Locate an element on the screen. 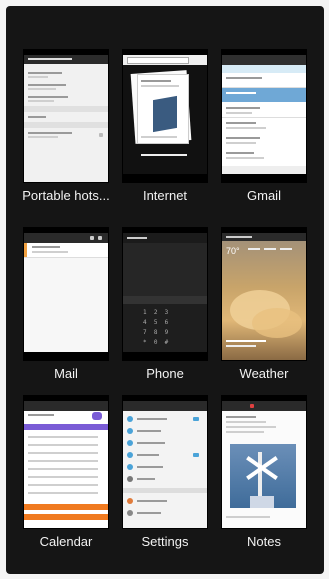  app-label-notes: Notes is located at coordinates (264, 541).